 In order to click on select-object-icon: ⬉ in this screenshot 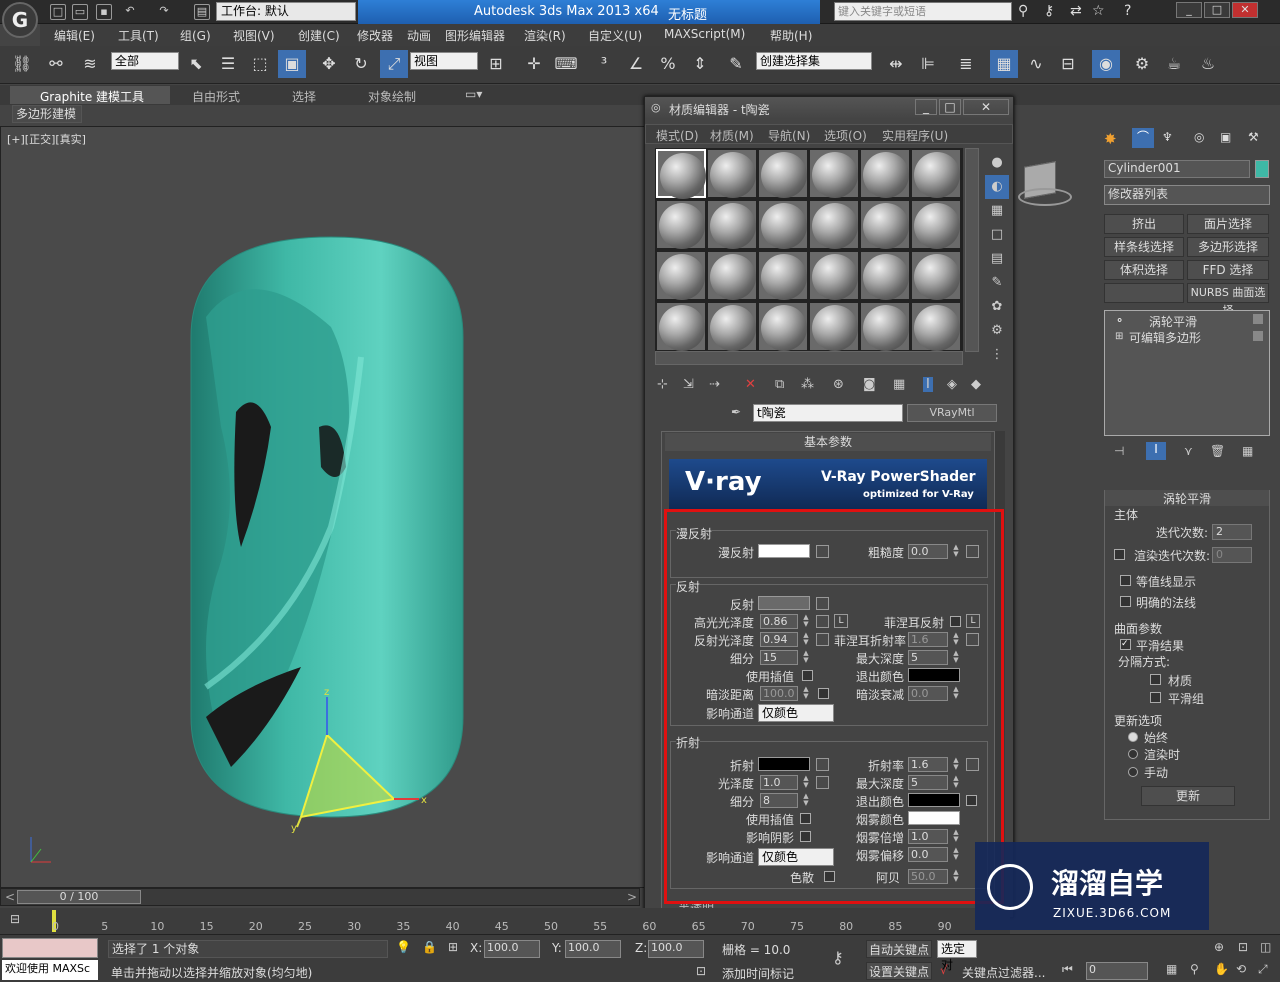, I will do `click(196, 64)`.